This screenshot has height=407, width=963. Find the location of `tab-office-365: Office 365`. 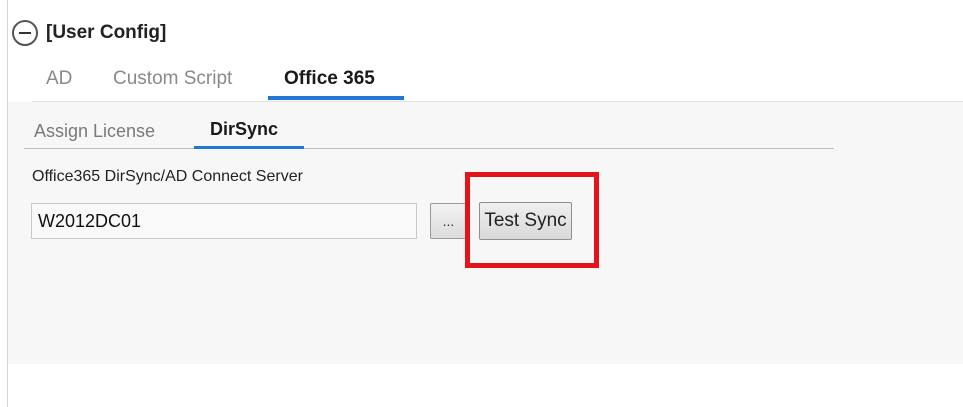

tab-office-365: Office 365 is located at coordinates (329, 79).